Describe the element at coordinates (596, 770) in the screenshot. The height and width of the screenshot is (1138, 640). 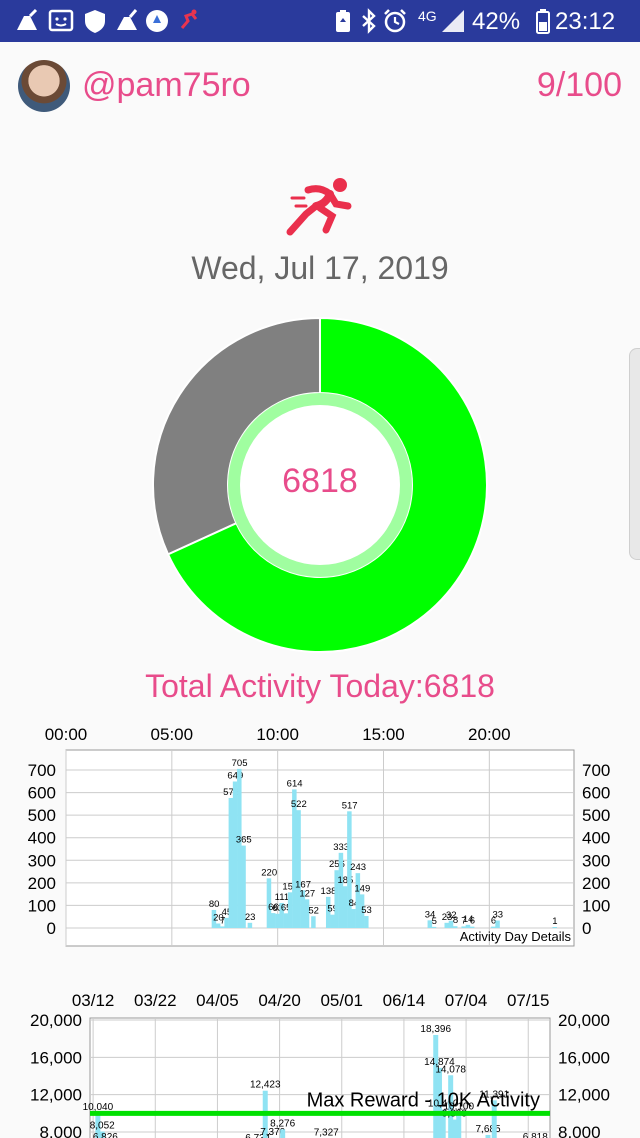
I see `y-tick-label-right: 700` at that location.